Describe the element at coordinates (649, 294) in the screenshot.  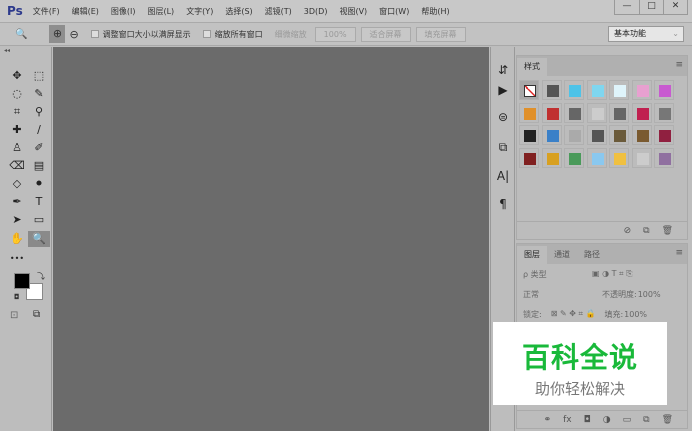
I see `opacity-field: 100%` at that location.